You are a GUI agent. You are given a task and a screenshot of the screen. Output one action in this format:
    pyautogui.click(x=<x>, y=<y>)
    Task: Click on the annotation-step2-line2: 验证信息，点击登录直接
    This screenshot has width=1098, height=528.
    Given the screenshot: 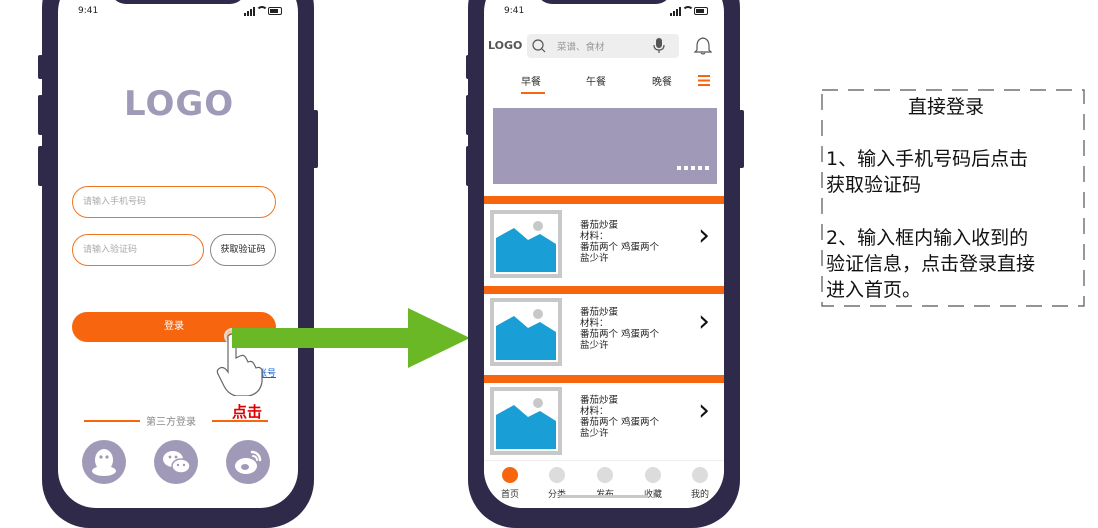 What is the action you would take?
    pyautogui.click(x=931, y=264)
    